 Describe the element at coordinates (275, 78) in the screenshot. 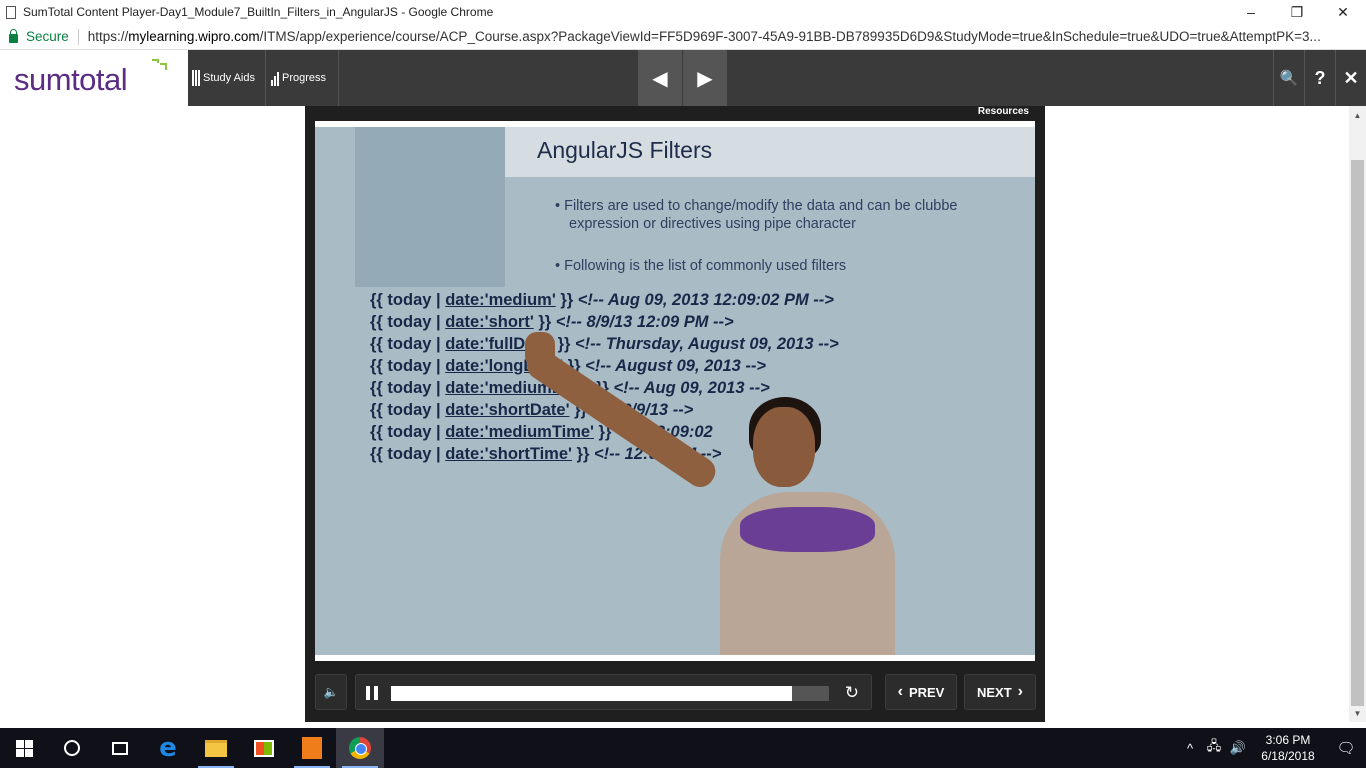

I see `progress-icon` at that location.